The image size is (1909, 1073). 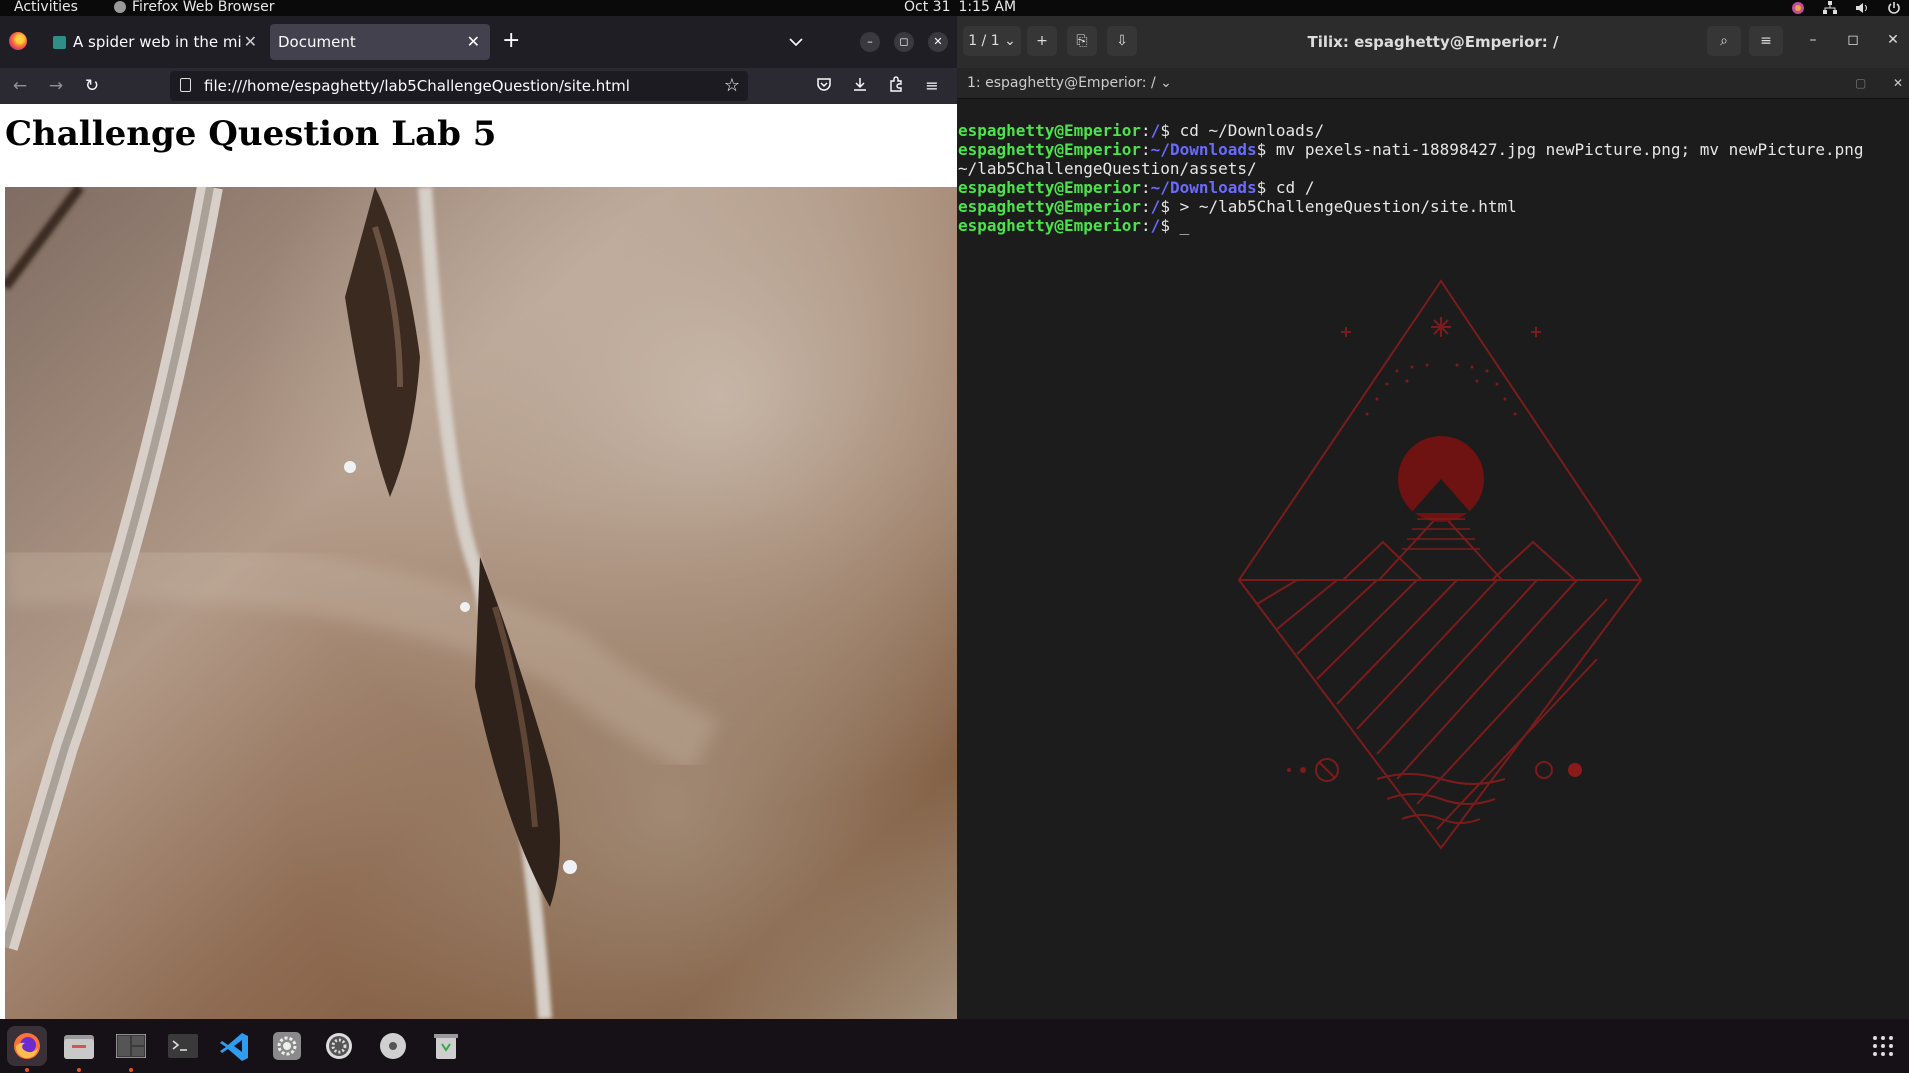 I want to click on dock, so click(x=954, y=1046).